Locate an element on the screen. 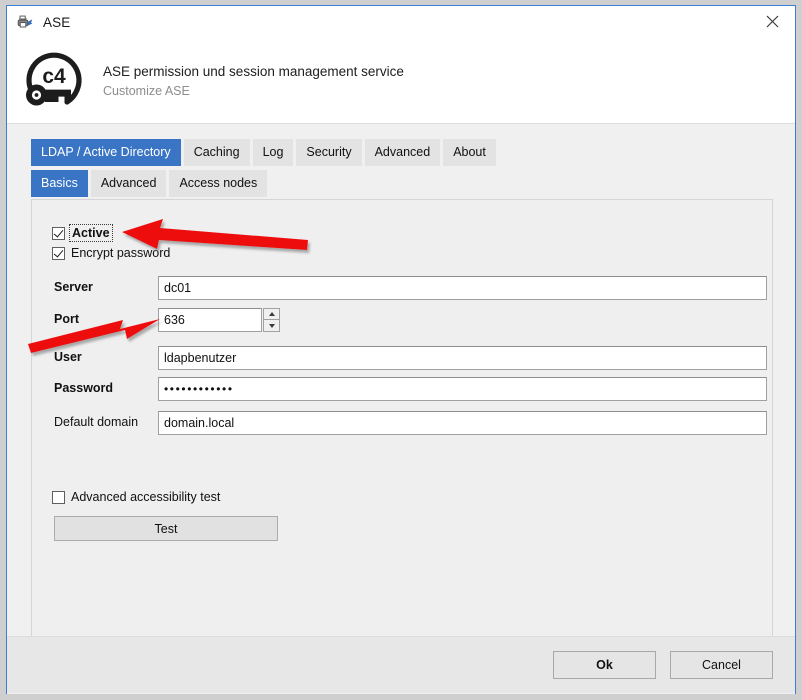  port-spinner-up is located at coordinates (271, 314).